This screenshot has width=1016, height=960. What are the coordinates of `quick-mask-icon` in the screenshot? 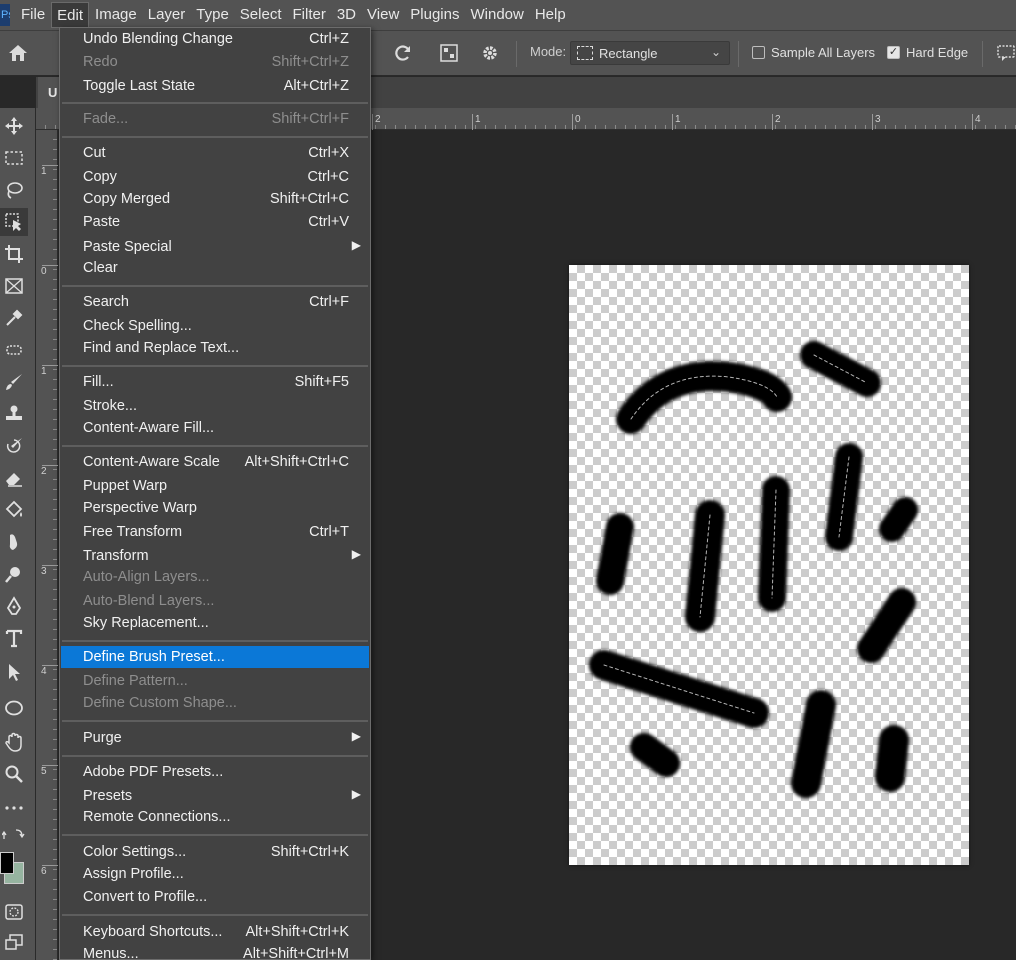 It's located at (14, 912).